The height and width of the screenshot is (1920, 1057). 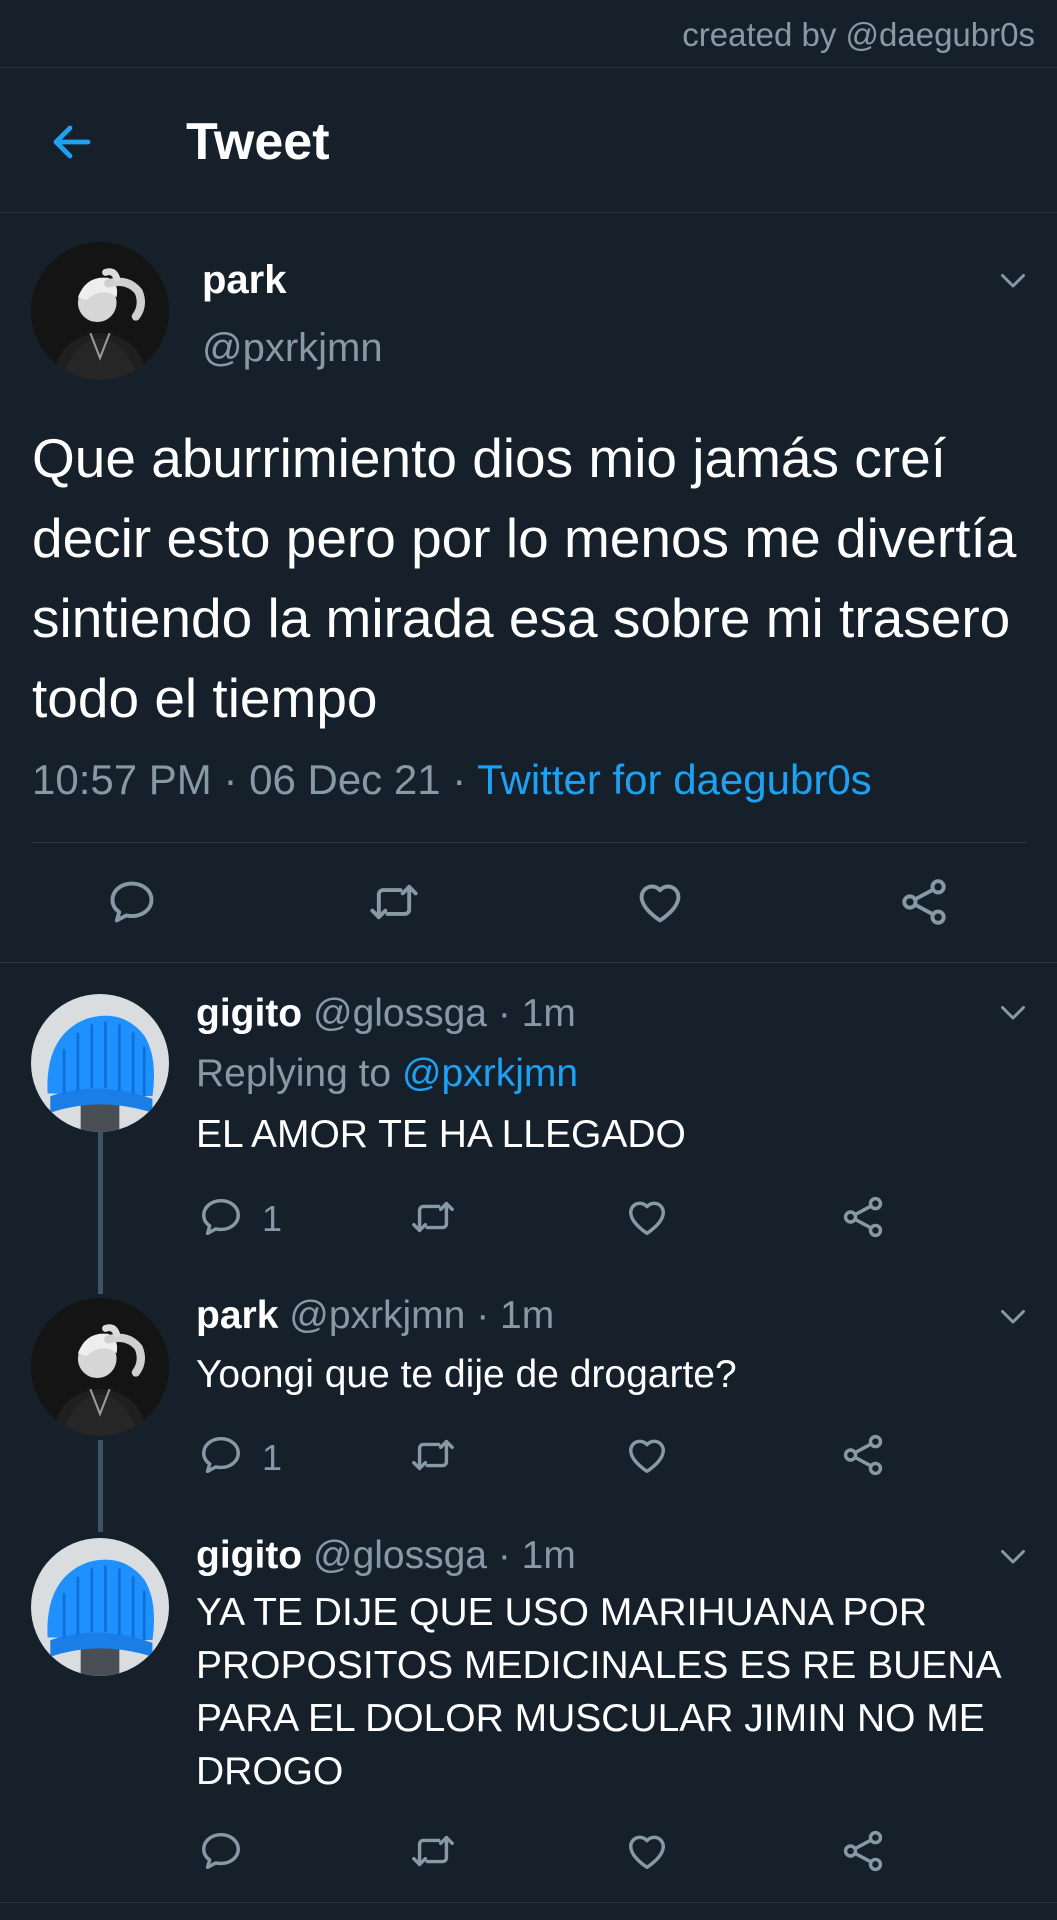 What do you see at coordinates (294, 1073) in the screenshot?
I see `replying-to-label: Replying to` at bounding box center [294, 1073].